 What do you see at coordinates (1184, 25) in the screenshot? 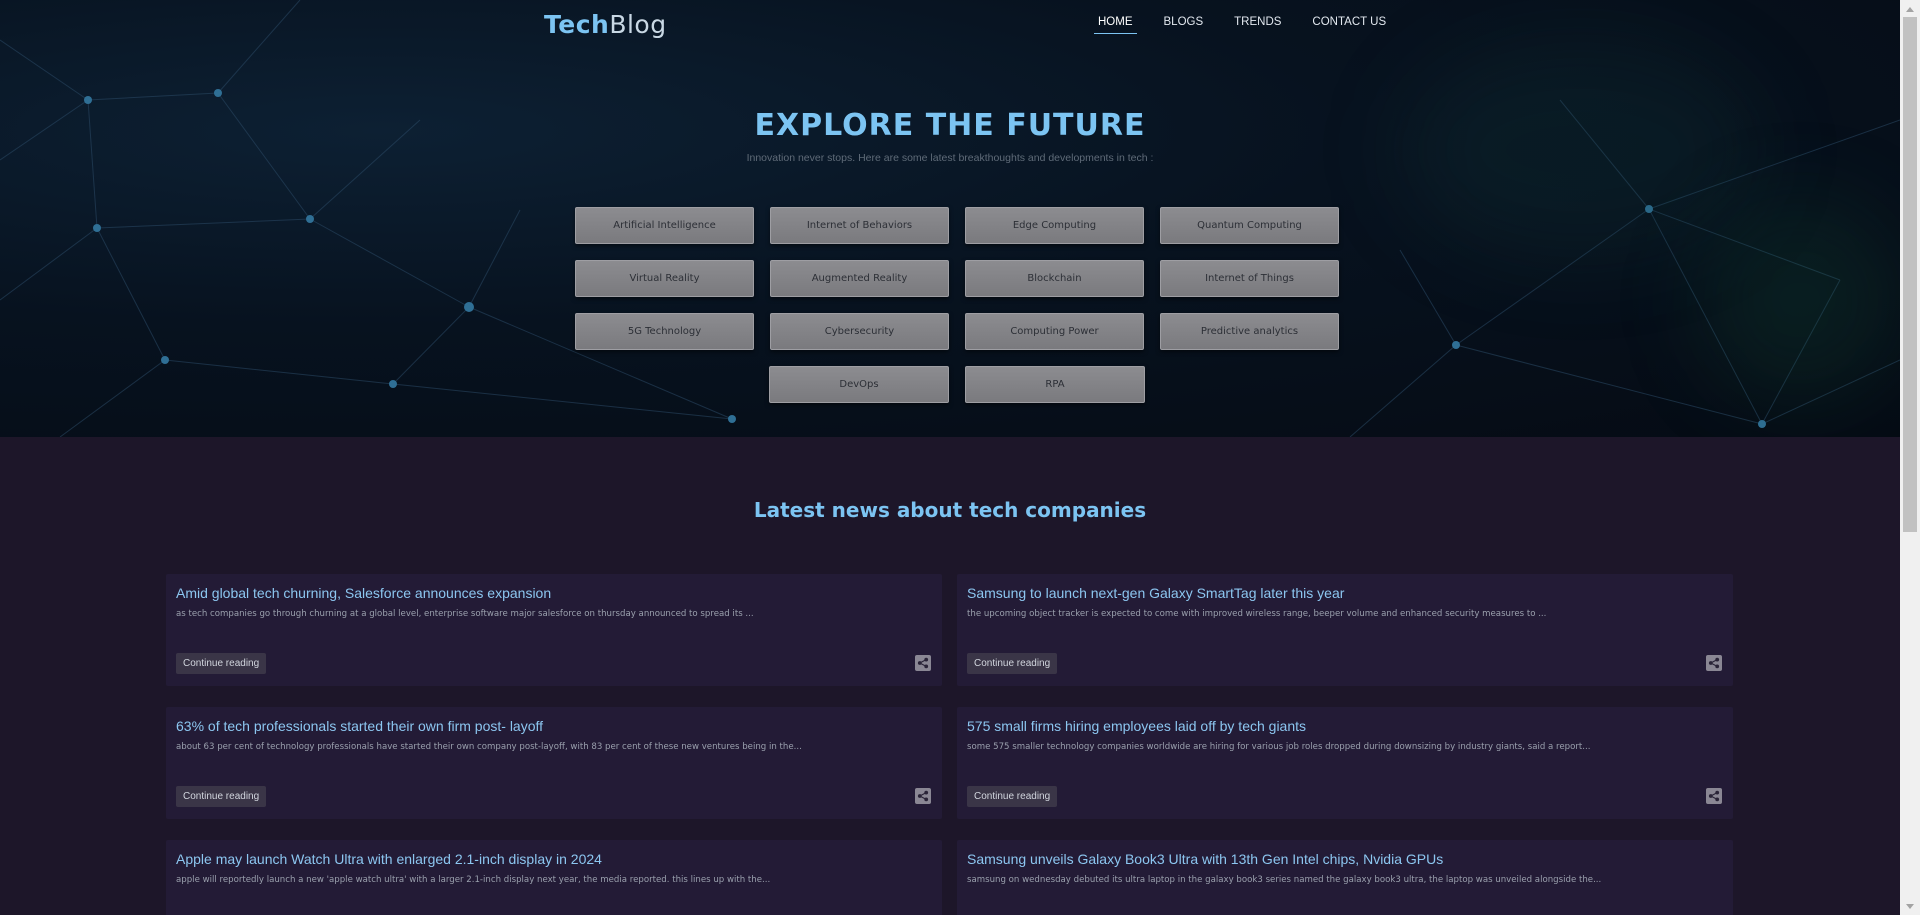
I see `nav-blogs: BLOGS` at bounding box center [1184, 25].